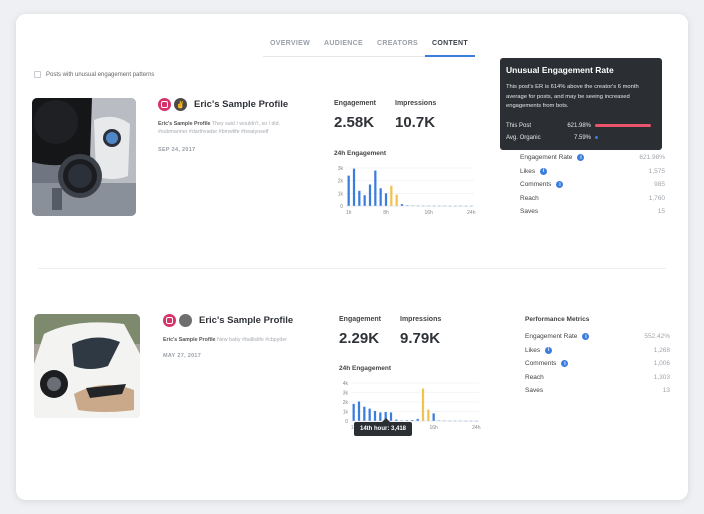  Describe the element at coordinates (661, 364) in the screenshot. I see `metric-value: 1,006` at that location.